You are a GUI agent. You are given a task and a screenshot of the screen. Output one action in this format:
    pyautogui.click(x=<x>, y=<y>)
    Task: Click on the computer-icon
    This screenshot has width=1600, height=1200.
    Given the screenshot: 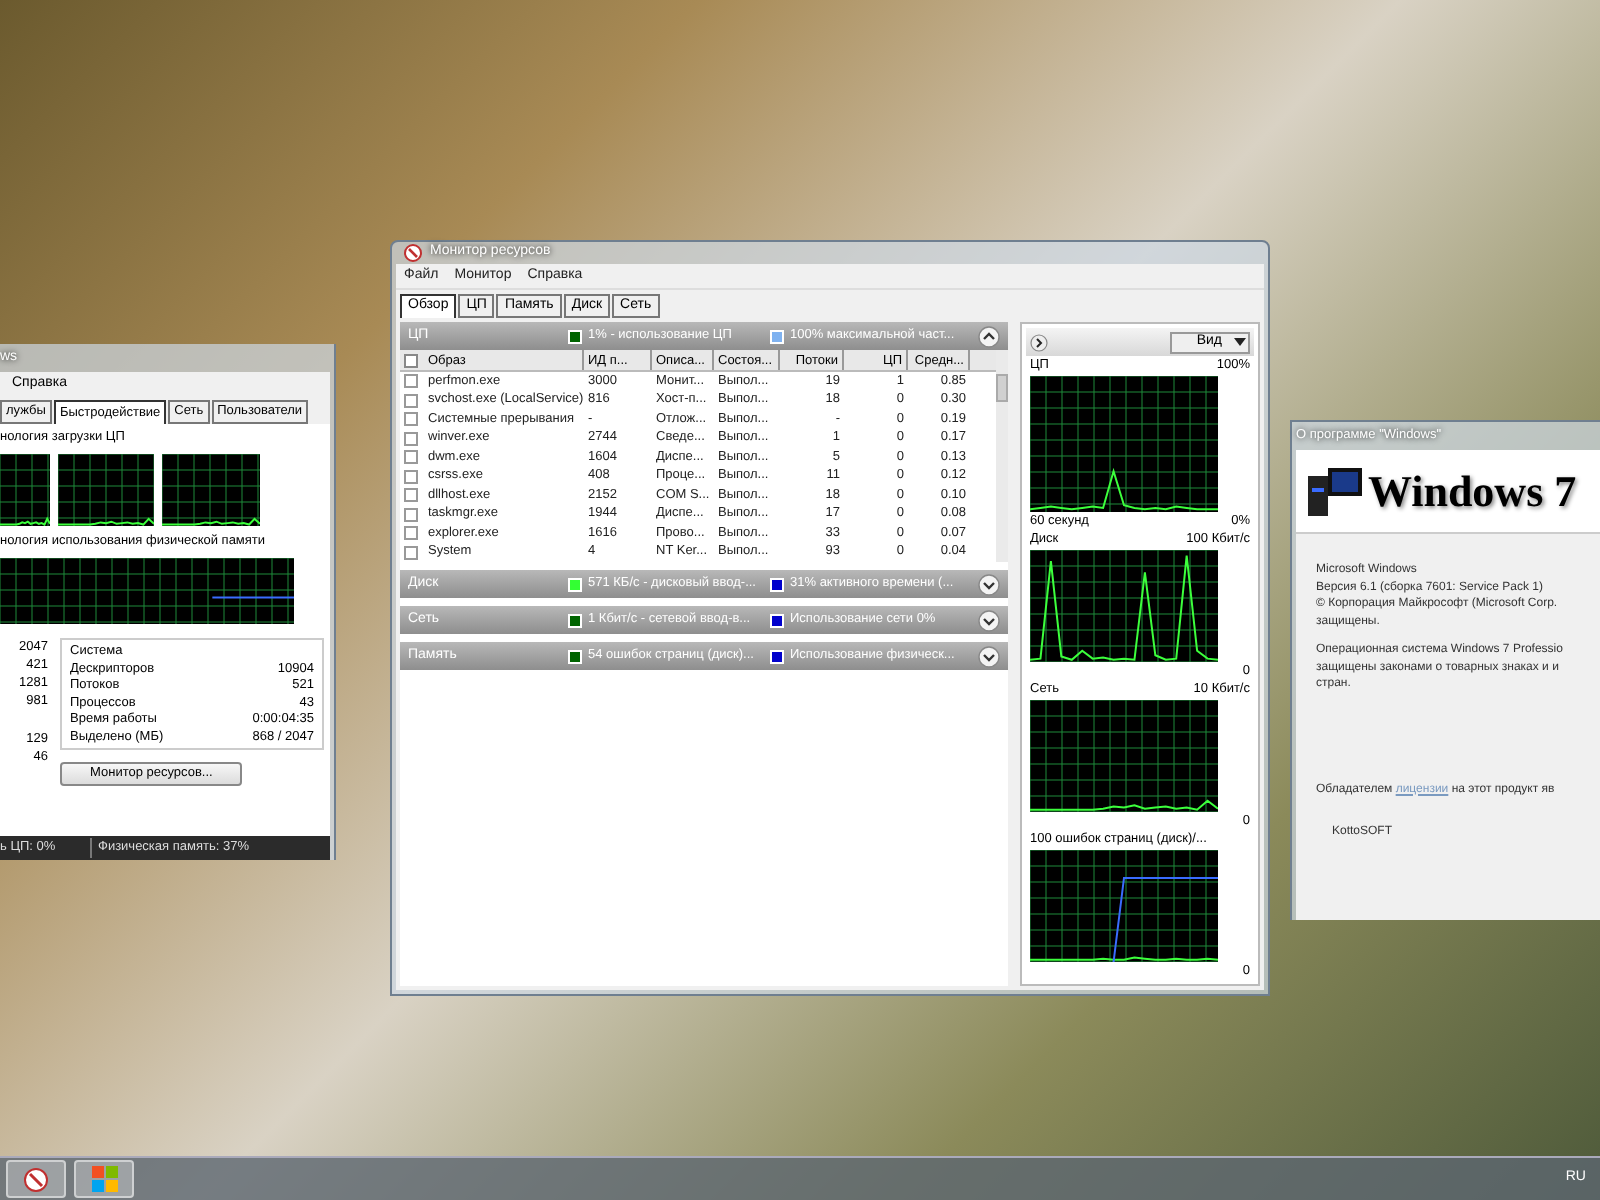 What is the action you would take?
    pyautogui.click(x=1334, y=491)
    